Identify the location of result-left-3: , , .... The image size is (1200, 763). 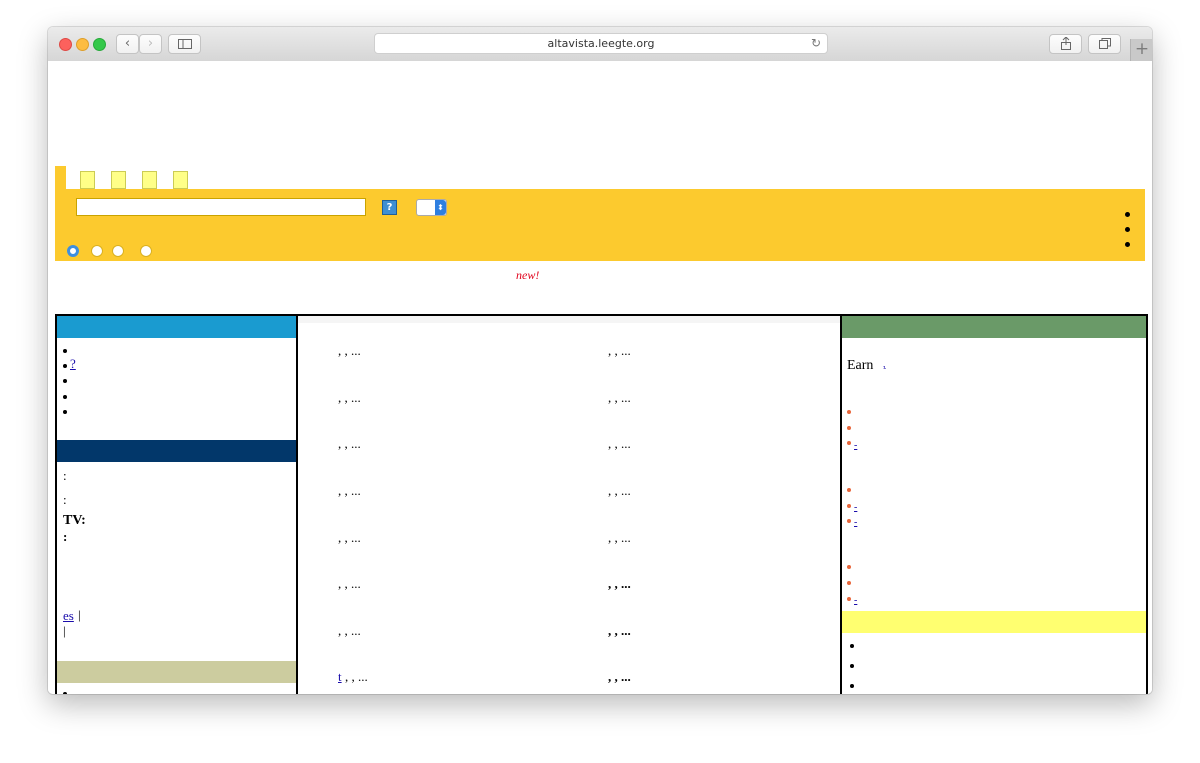
(349, 443).